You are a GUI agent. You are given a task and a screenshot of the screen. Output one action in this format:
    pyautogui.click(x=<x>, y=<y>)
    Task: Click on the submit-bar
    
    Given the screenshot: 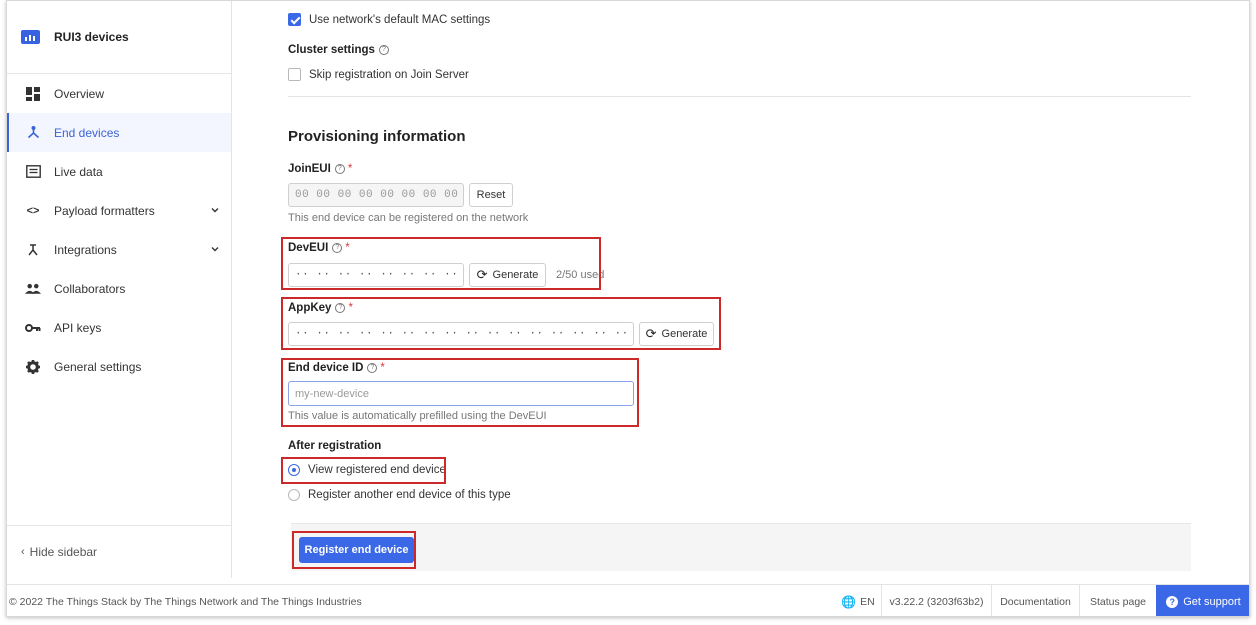 What is the action you would take?
    pyautogui.click(x=741, y=547)
    